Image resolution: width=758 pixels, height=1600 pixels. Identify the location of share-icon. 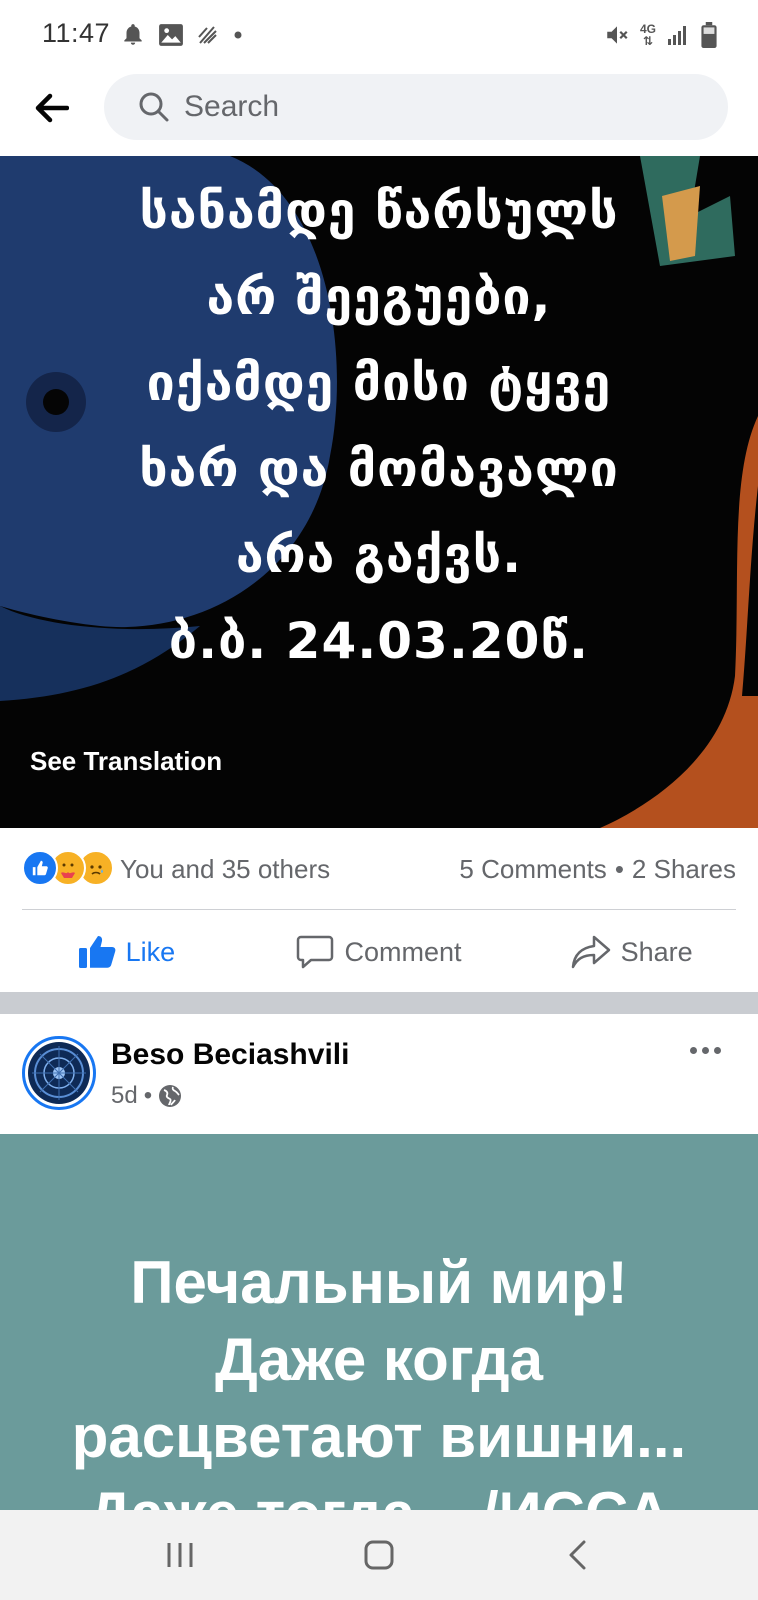
(590, 952).